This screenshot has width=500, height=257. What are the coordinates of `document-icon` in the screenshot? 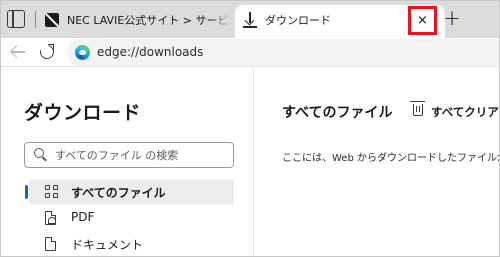 It's located at (50, 244).